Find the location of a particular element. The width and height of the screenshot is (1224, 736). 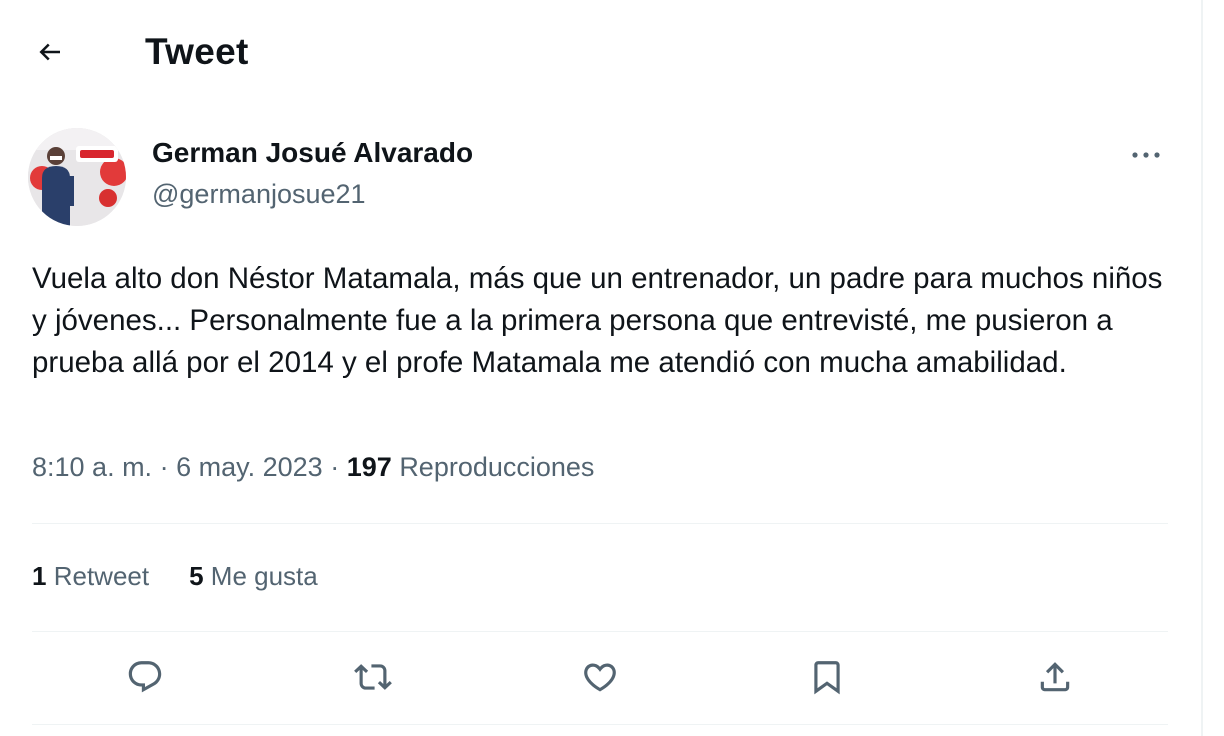

views-label: Reproducciones is located at coordinates (497, 467).